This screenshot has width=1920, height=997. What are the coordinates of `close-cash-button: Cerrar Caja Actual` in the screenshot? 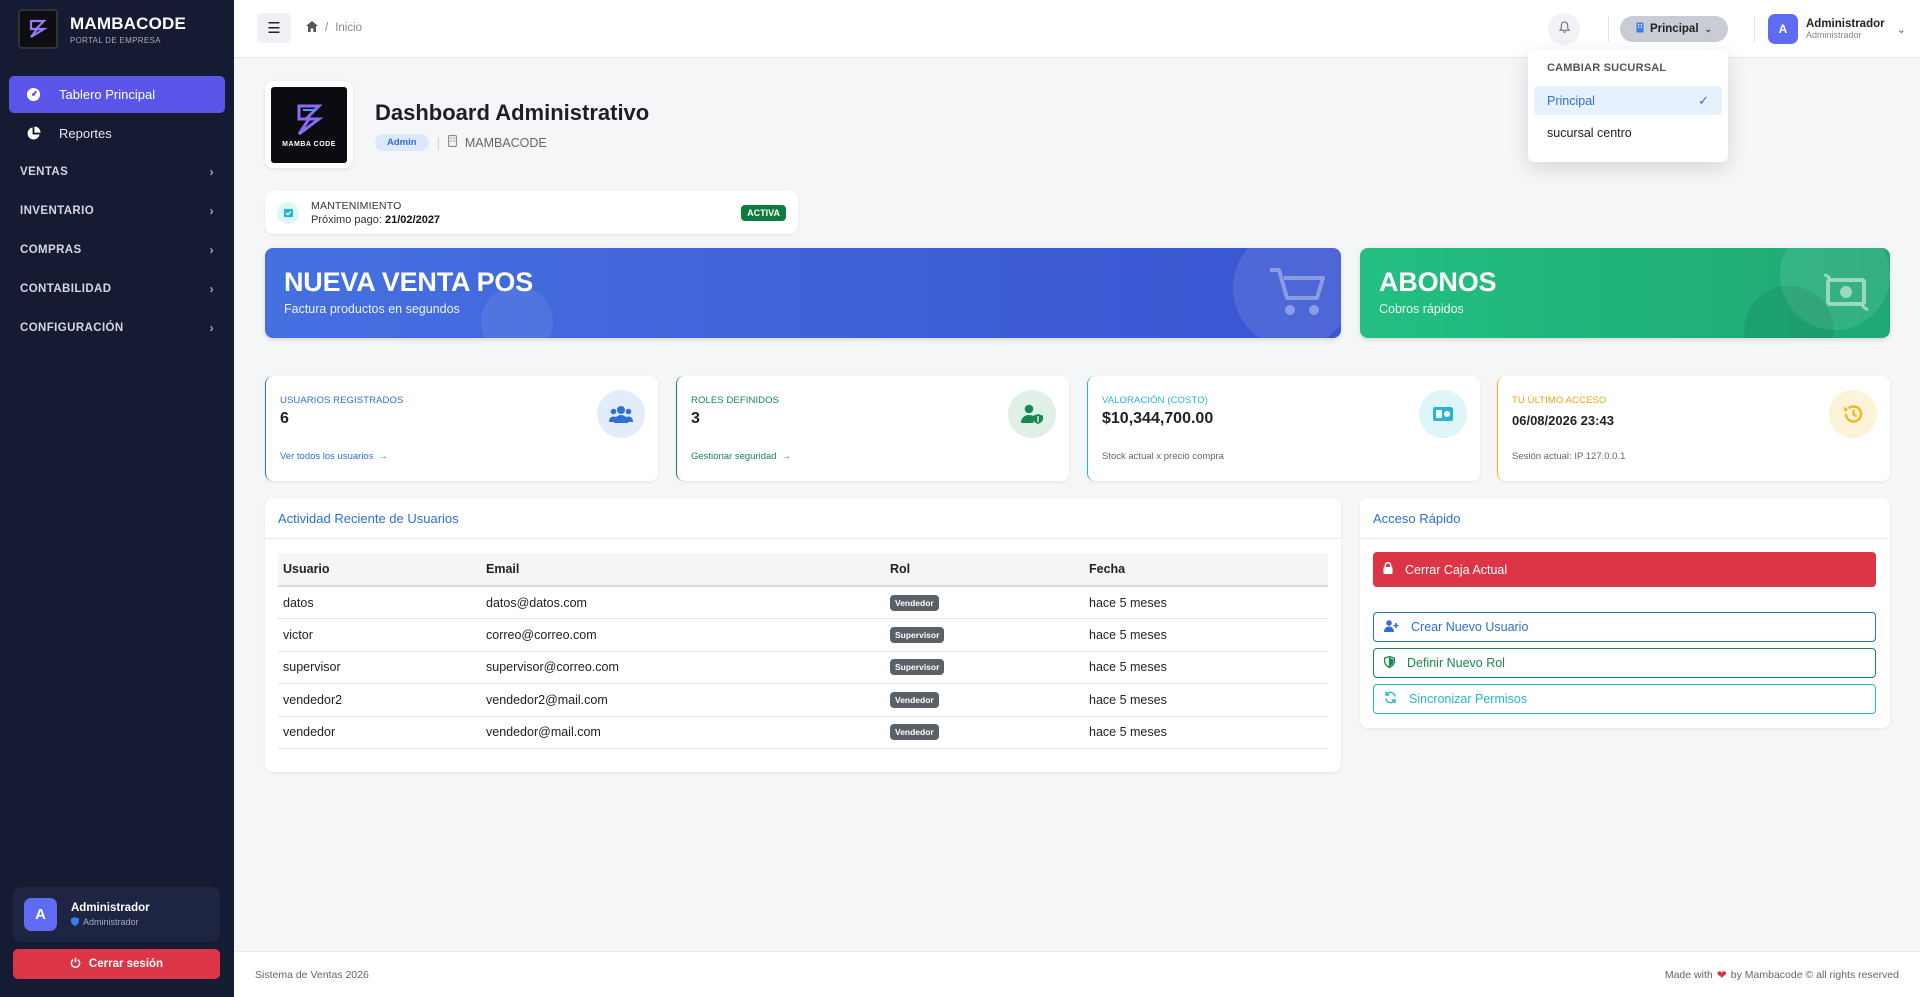 It's located at (1624, 569).